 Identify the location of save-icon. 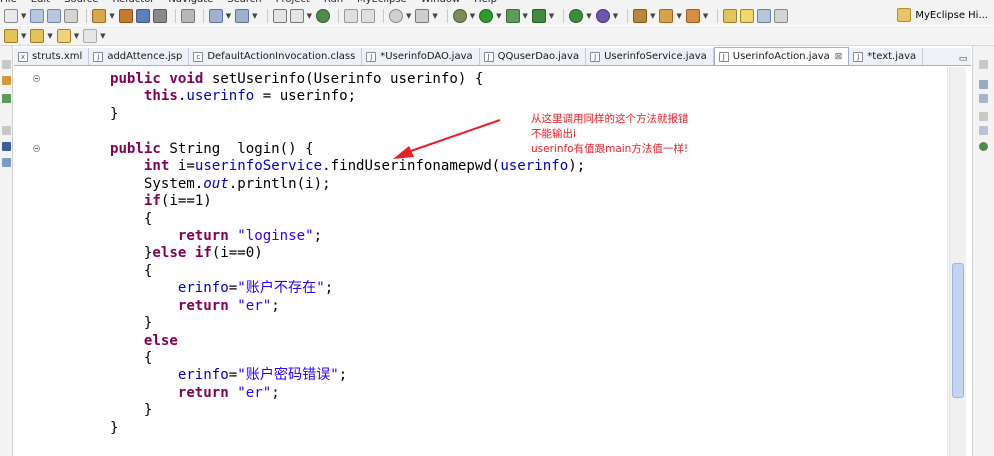
(37, 15).